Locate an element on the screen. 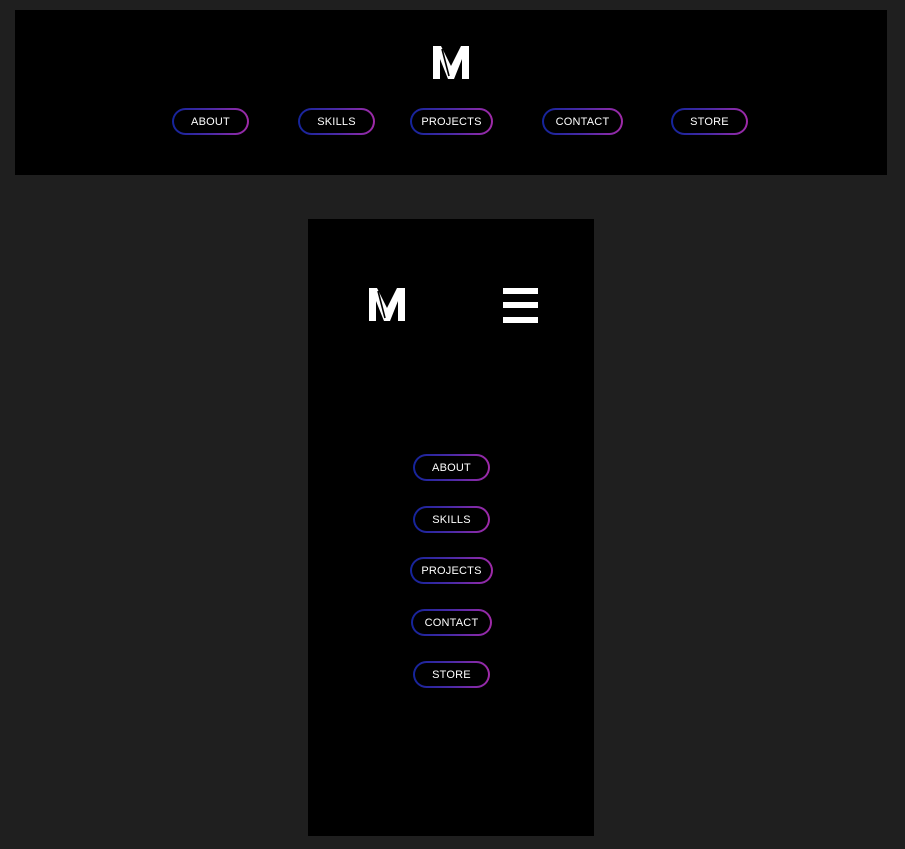 This screenshot has width=905, height=849. nav-store-button: STORE is located at coordinates (709, 121).